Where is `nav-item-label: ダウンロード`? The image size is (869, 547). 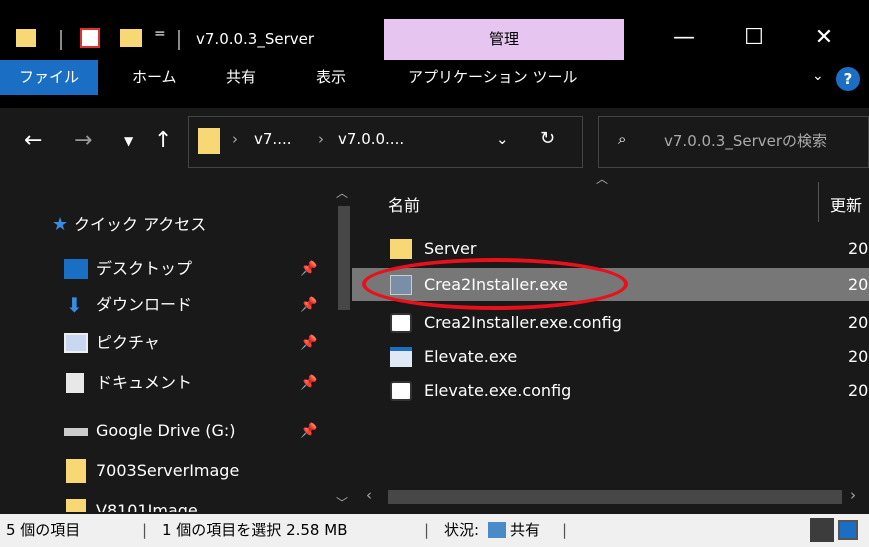 nav-item-label: ダウンロード is located at coordinates (144, 304).